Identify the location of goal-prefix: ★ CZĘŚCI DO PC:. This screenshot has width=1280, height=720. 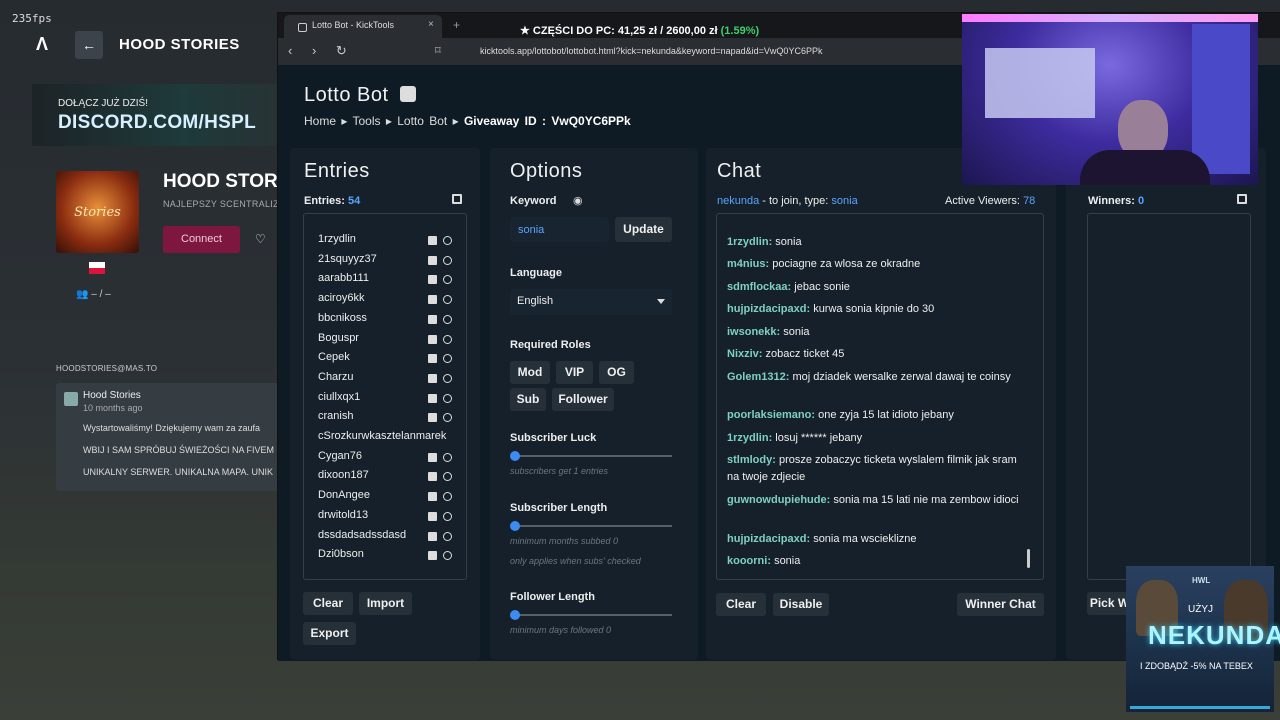
(567, 31).